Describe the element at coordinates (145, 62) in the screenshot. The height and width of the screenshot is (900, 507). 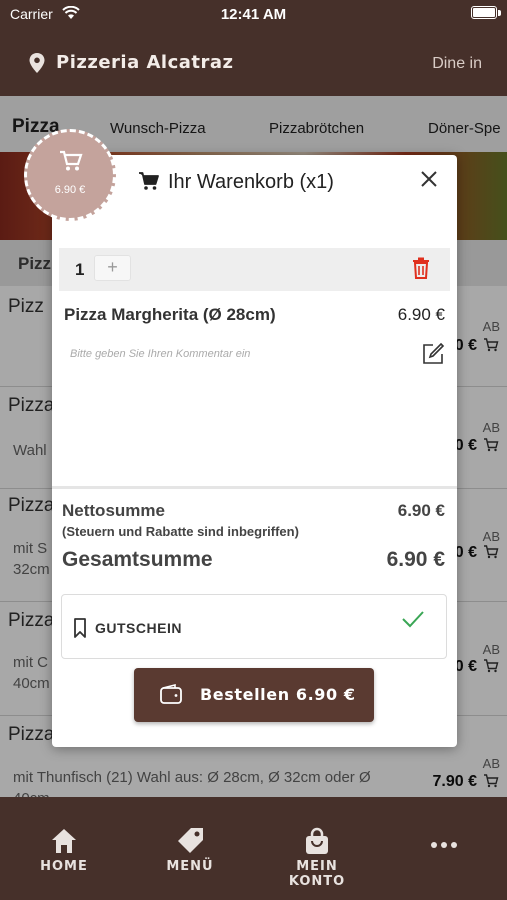
I see `restaurant-name: Pizzeria Alcatraz` at that location.